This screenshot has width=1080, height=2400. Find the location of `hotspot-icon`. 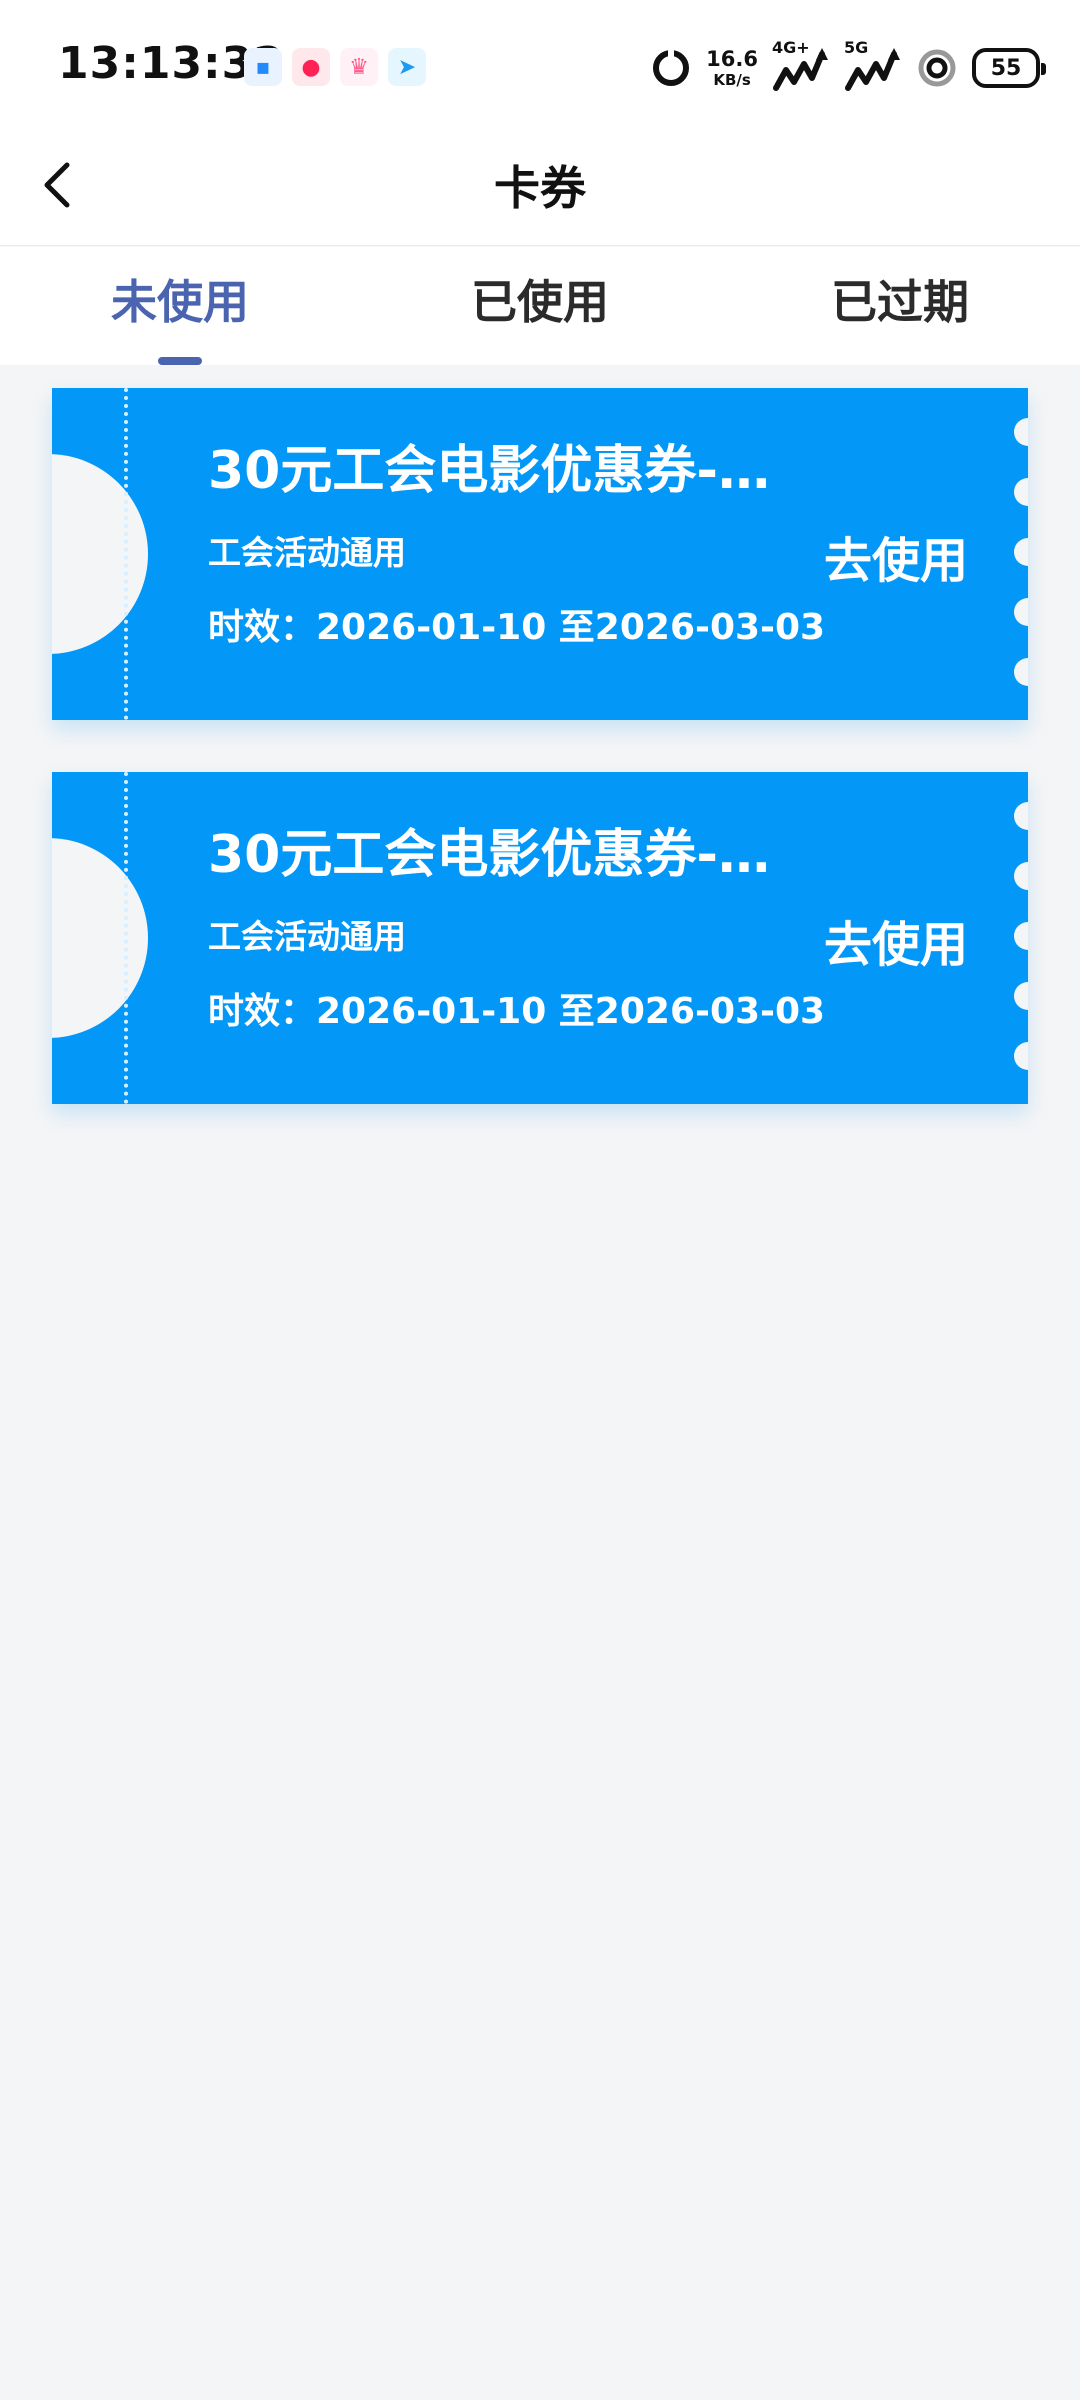

hotspot-icon is located at coordinates (937, 68).